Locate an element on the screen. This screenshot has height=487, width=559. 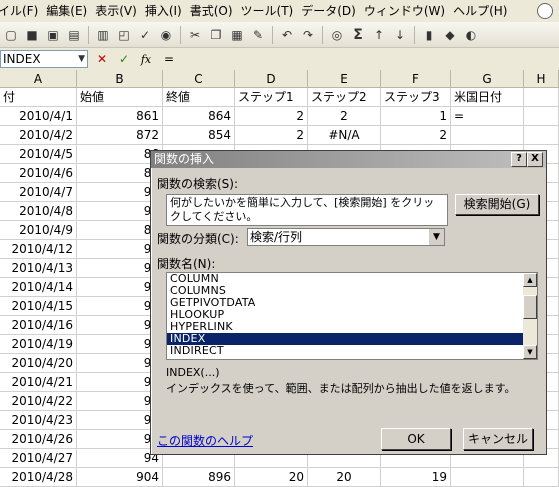
drawing-icon: ◆ is located at coordinates (450, 35).